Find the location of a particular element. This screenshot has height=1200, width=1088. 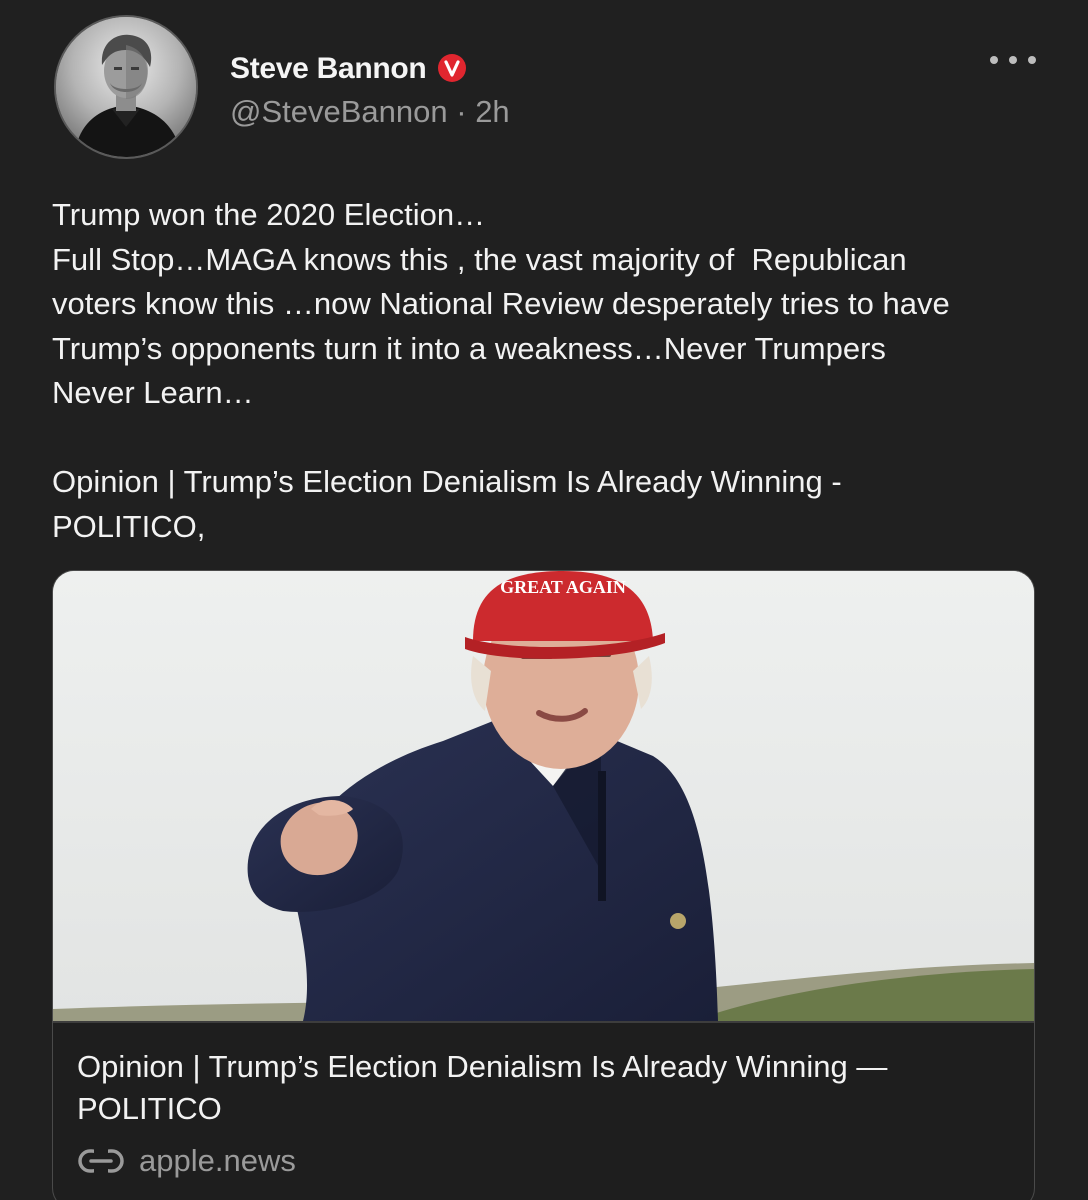

author-name: Steve Bannon is located at coordinates (328, 69).